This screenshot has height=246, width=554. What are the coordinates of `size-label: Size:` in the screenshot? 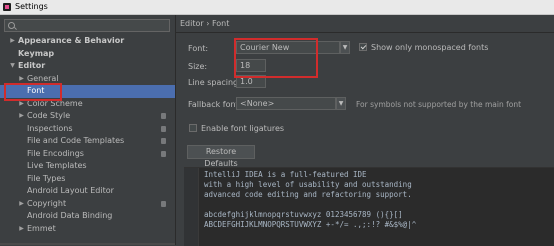 It's located at (198, 66).